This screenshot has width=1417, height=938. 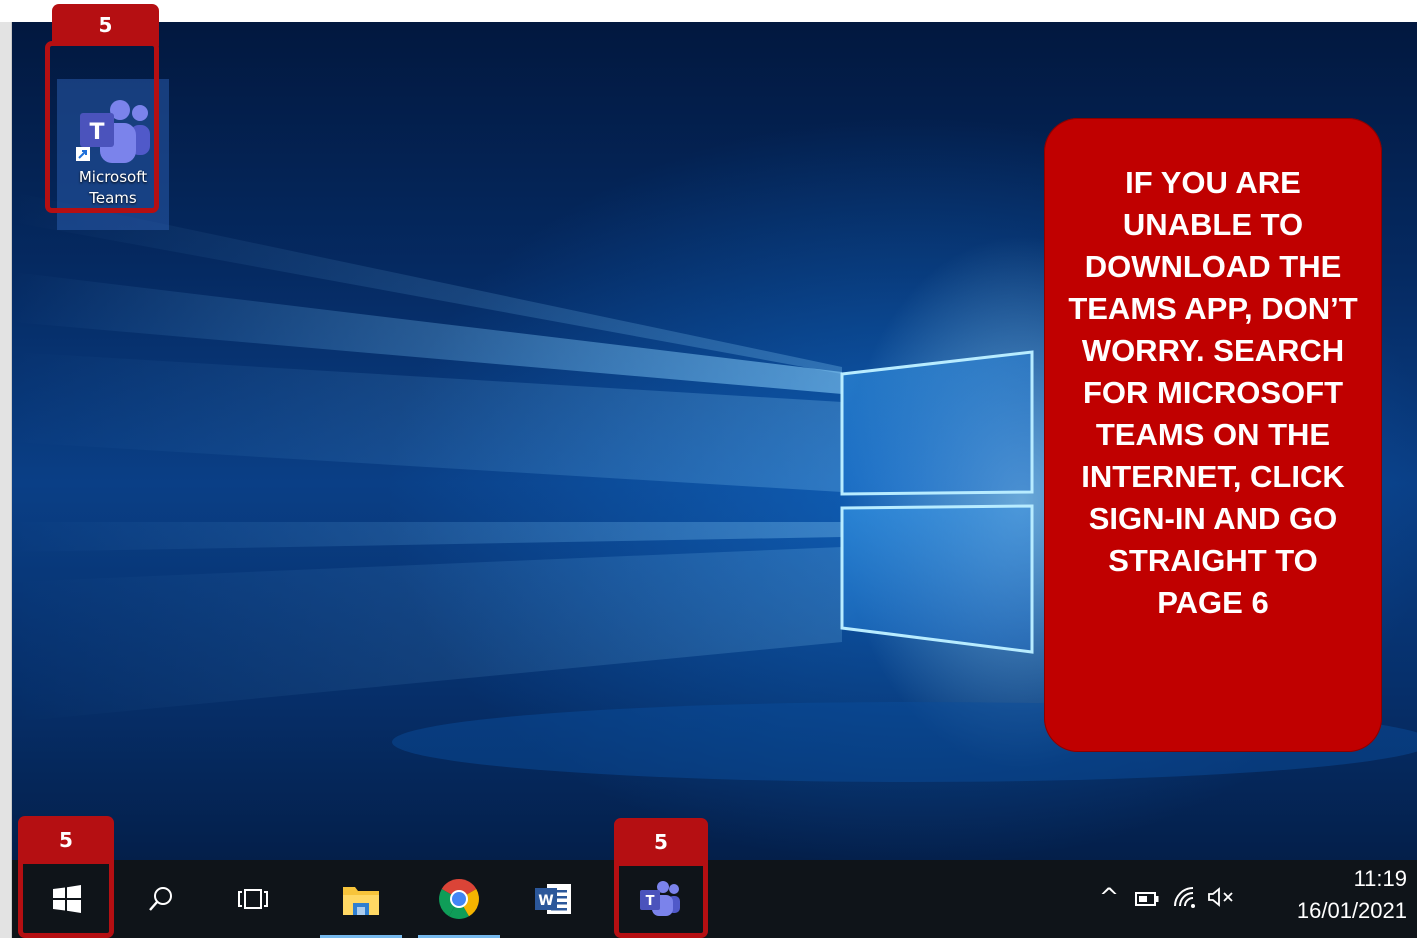 I want to click on battery-icon, so click(x=1147, y=899).